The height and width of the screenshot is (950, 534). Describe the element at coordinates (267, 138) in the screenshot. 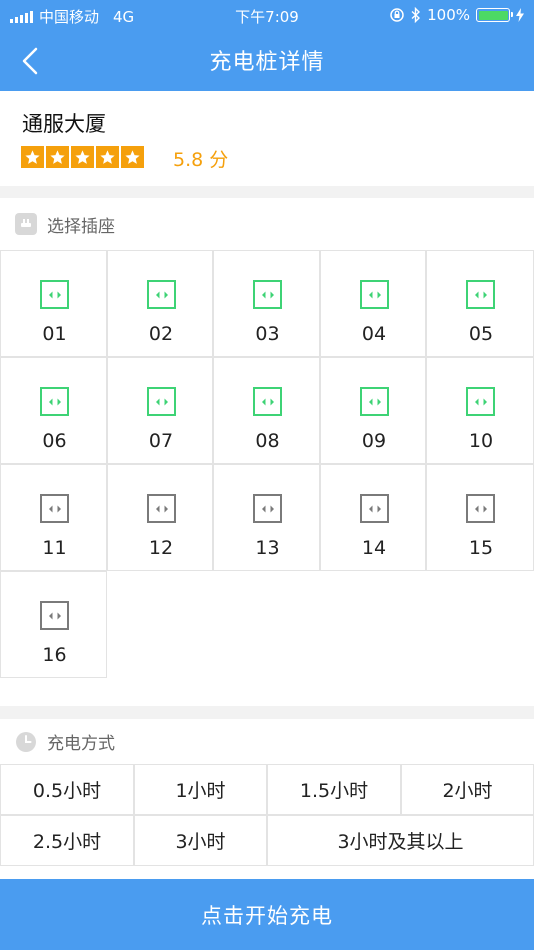

I see `station-card: 通服大厦` at that location.